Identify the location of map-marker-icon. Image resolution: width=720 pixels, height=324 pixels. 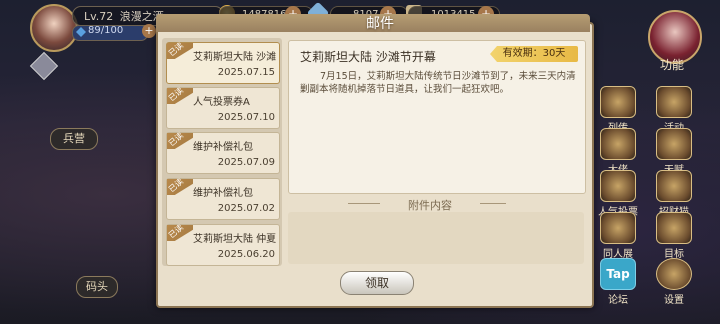
(44, 66).